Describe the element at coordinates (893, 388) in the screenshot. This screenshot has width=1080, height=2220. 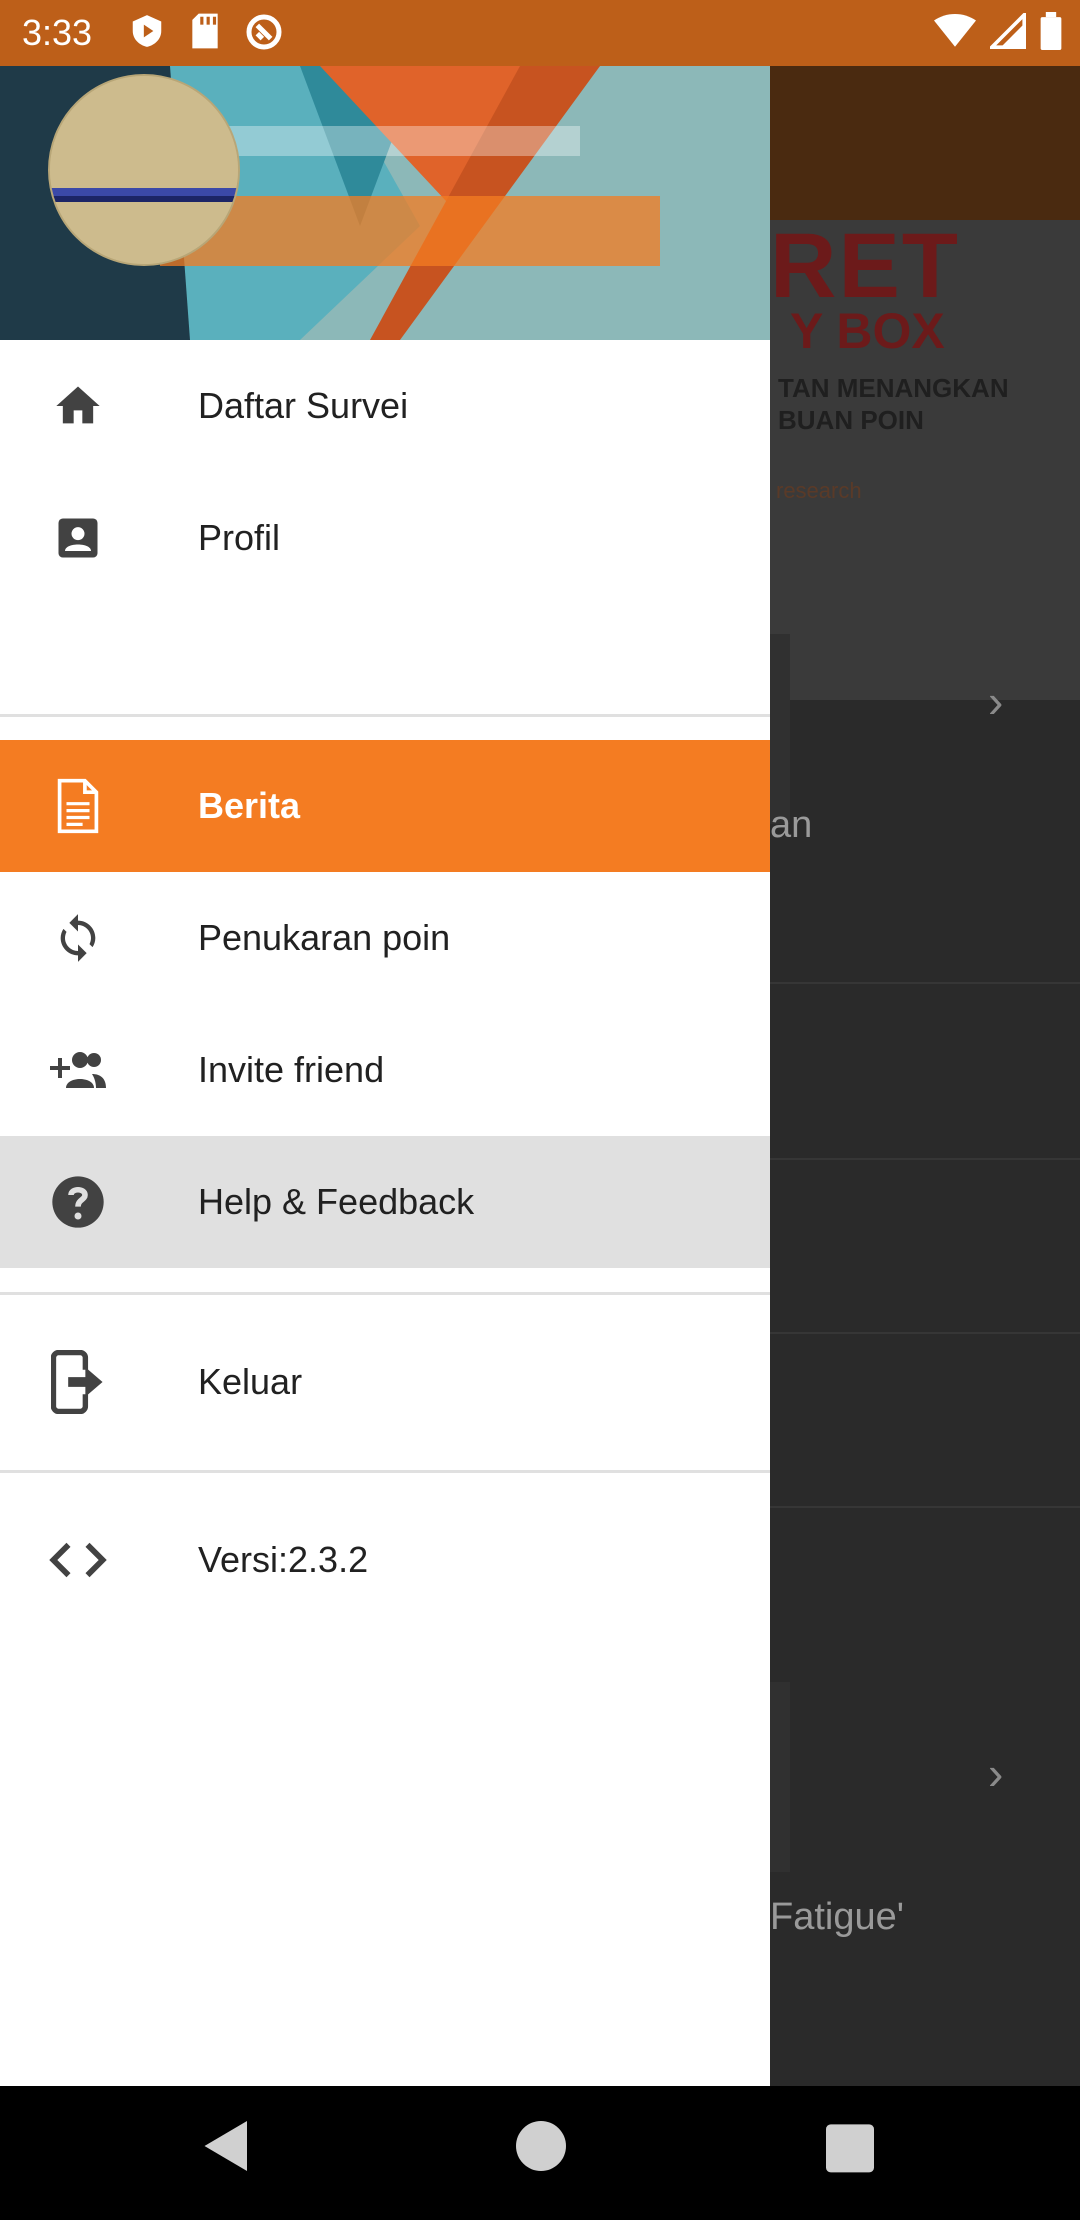
I see `banner-text: TAN MENANGKAN` at that location.